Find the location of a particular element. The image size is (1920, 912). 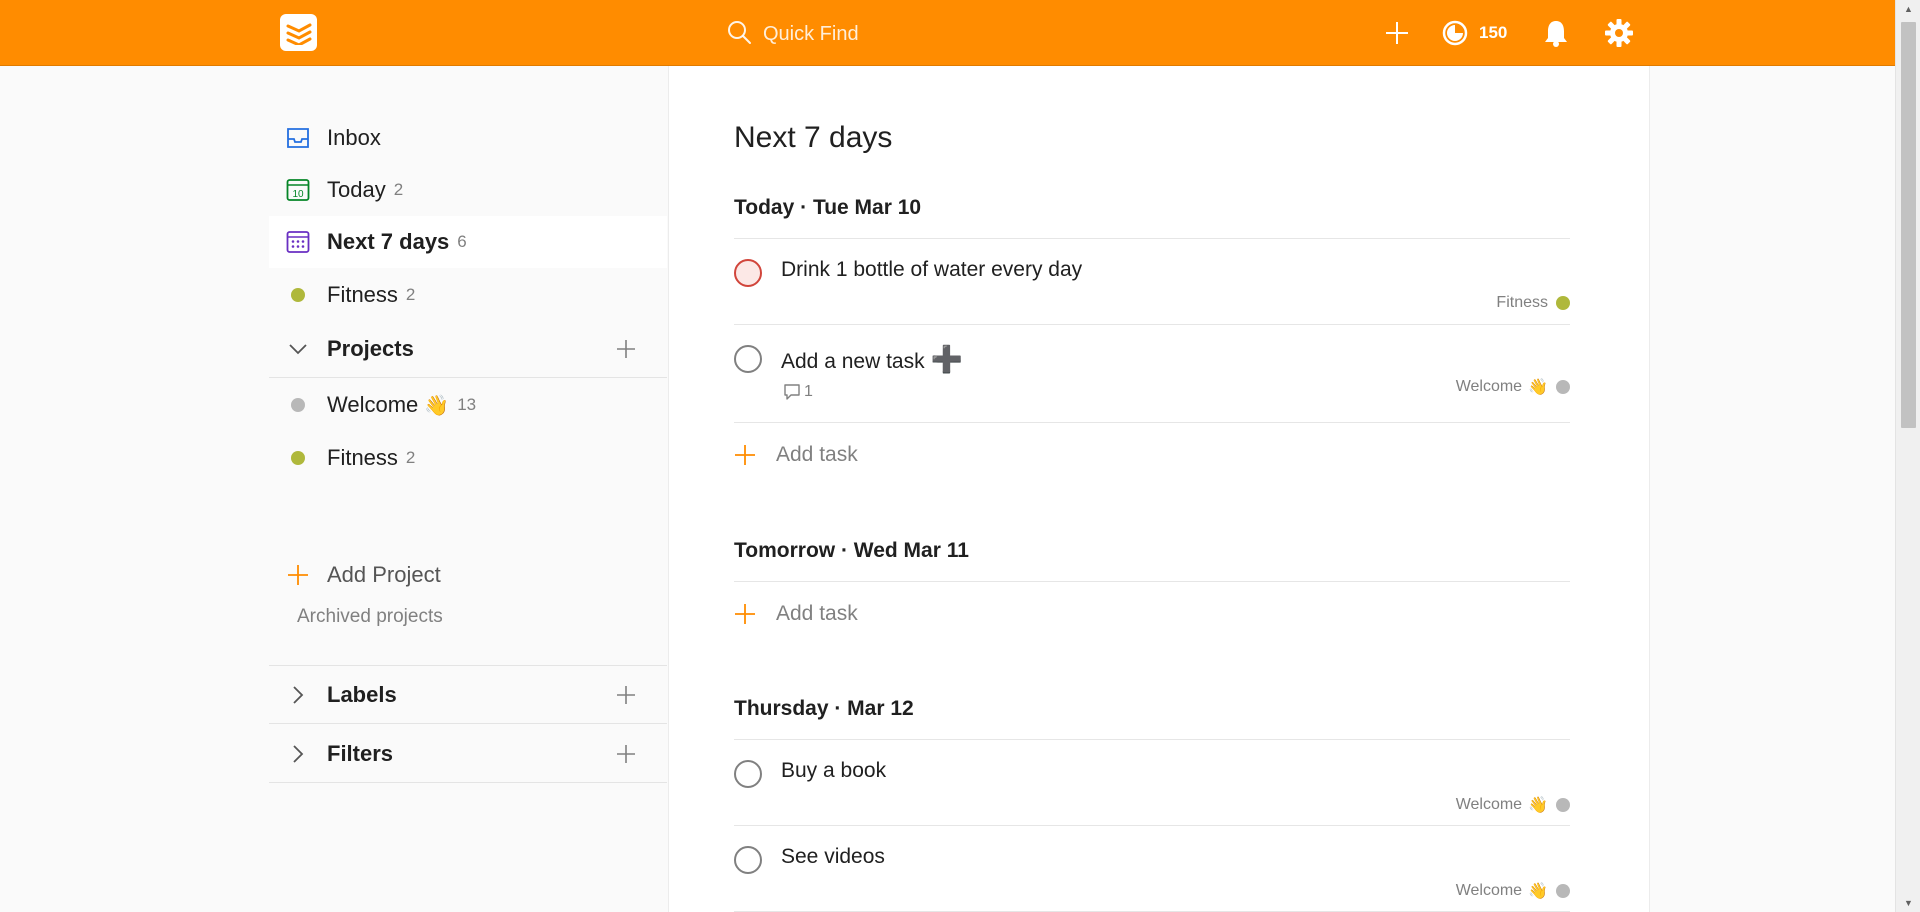

sidebar-item-next-7-days: Next 7 days 6 is located at coordinates (468, 242).